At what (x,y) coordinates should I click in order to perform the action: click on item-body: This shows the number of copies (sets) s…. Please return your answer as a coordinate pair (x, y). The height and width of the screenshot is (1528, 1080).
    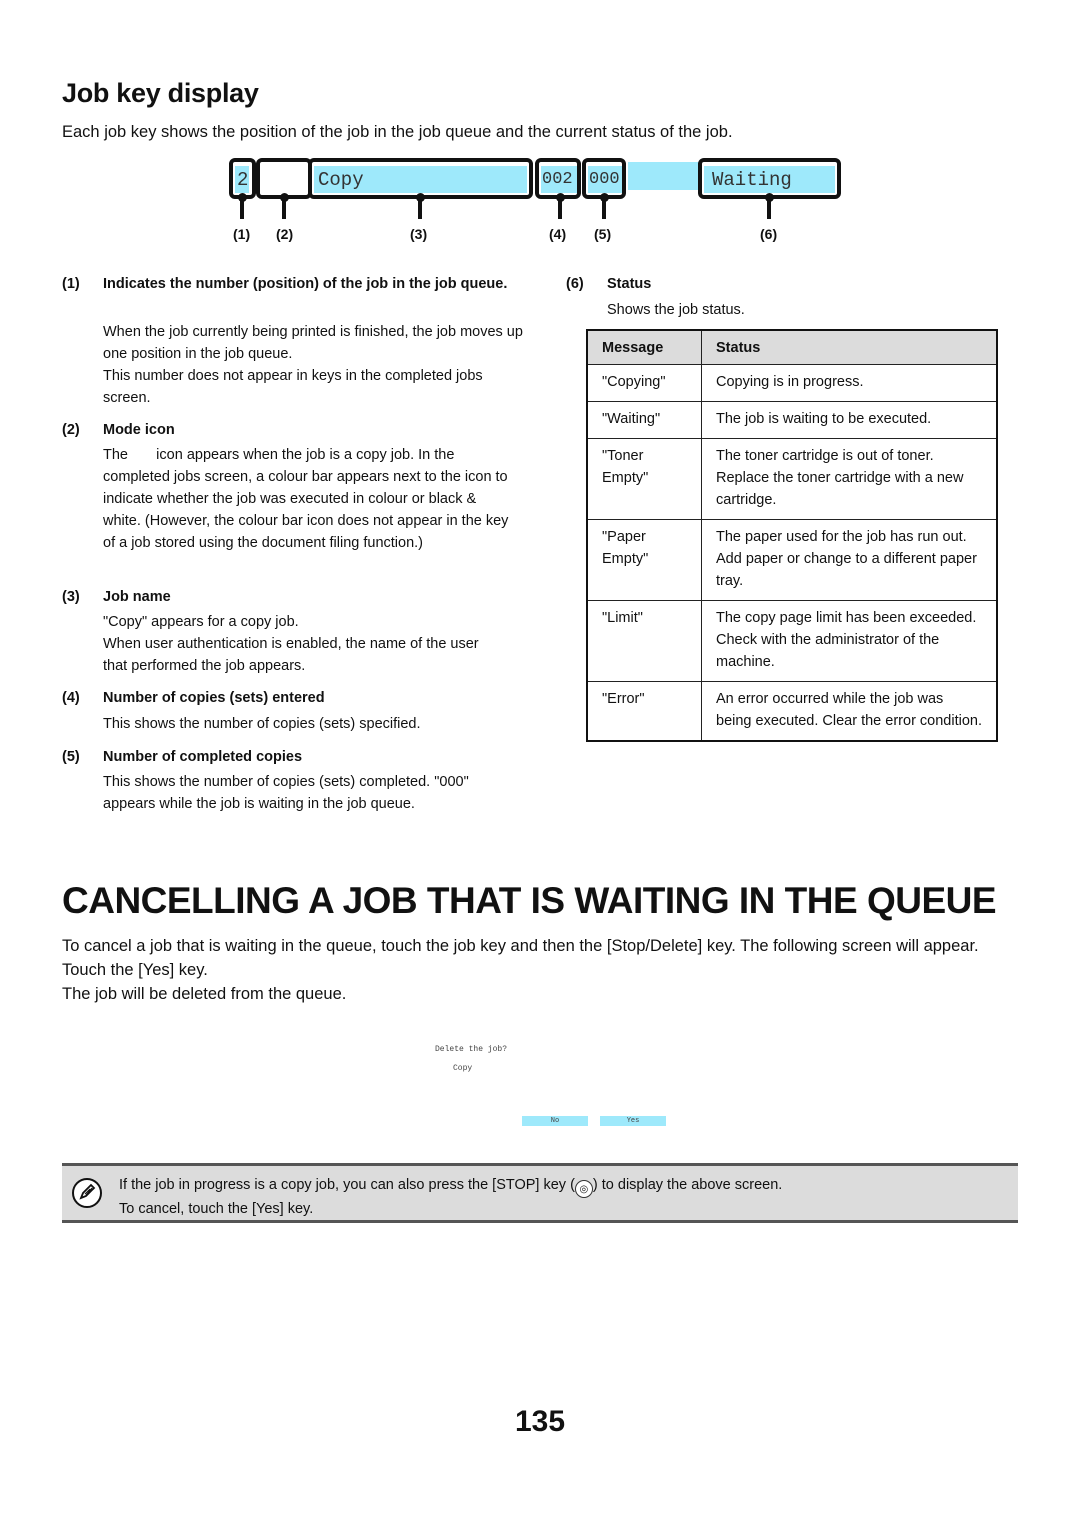
    Looking at the image, I should click on (262, 724).